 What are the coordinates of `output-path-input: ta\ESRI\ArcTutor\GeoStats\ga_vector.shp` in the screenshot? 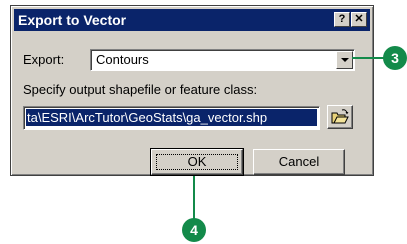 It's located at (171, 118).